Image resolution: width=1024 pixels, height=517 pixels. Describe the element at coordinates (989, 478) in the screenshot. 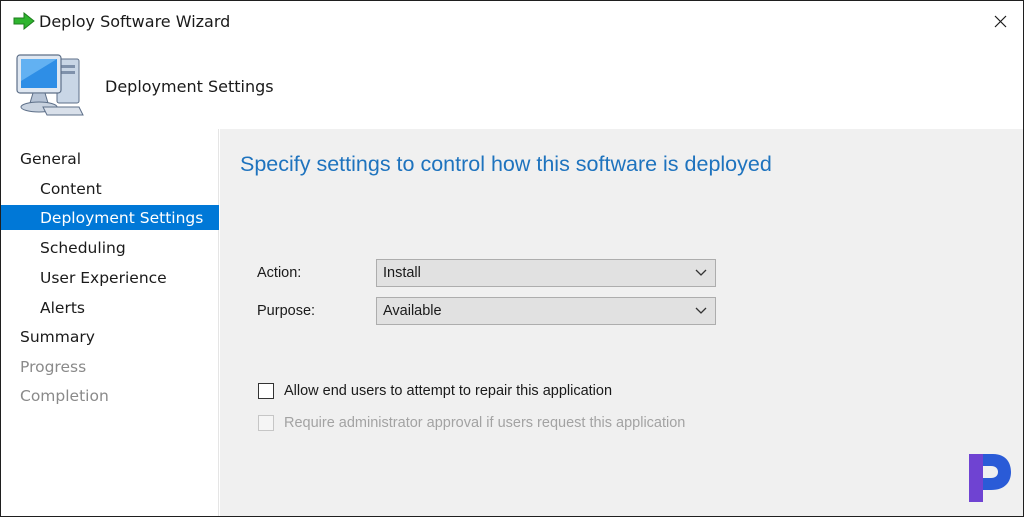

I see `brand-logo-icon` at that location.